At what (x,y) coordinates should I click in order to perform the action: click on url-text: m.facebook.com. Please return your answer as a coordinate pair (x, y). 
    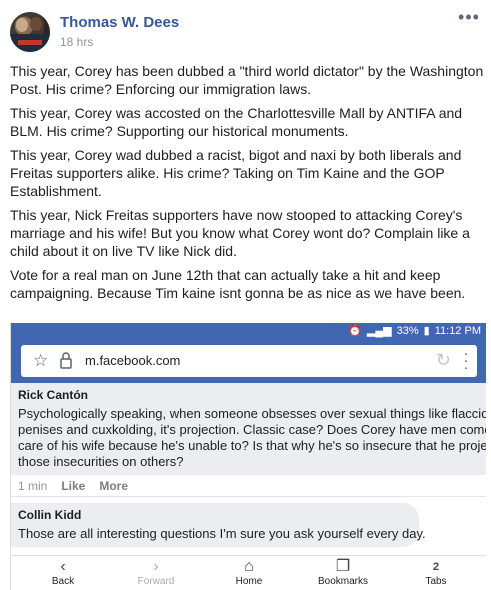
    Looking at the image, I should click on (132, 360).